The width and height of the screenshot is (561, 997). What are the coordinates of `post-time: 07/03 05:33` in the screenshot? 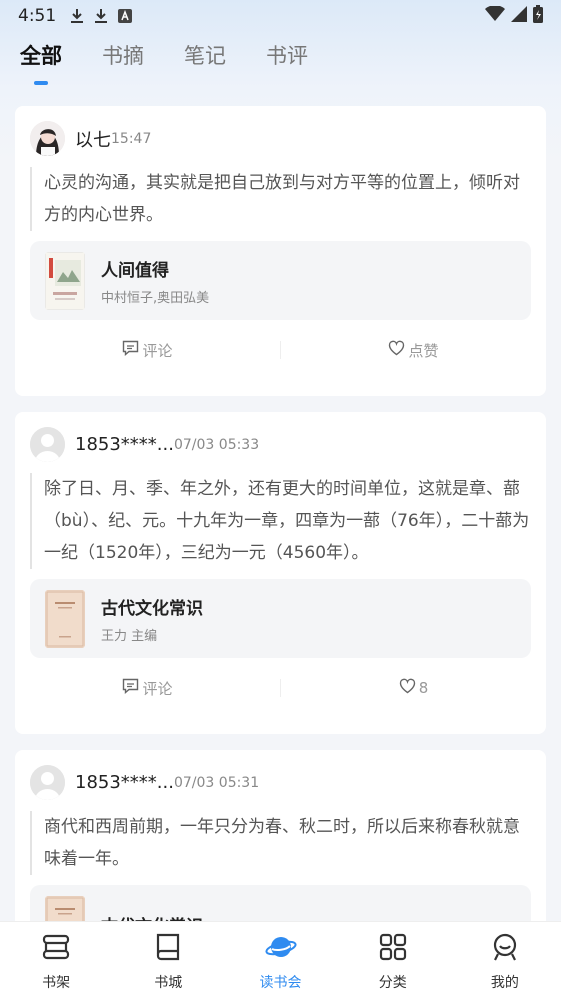 It's located at (216, 444).